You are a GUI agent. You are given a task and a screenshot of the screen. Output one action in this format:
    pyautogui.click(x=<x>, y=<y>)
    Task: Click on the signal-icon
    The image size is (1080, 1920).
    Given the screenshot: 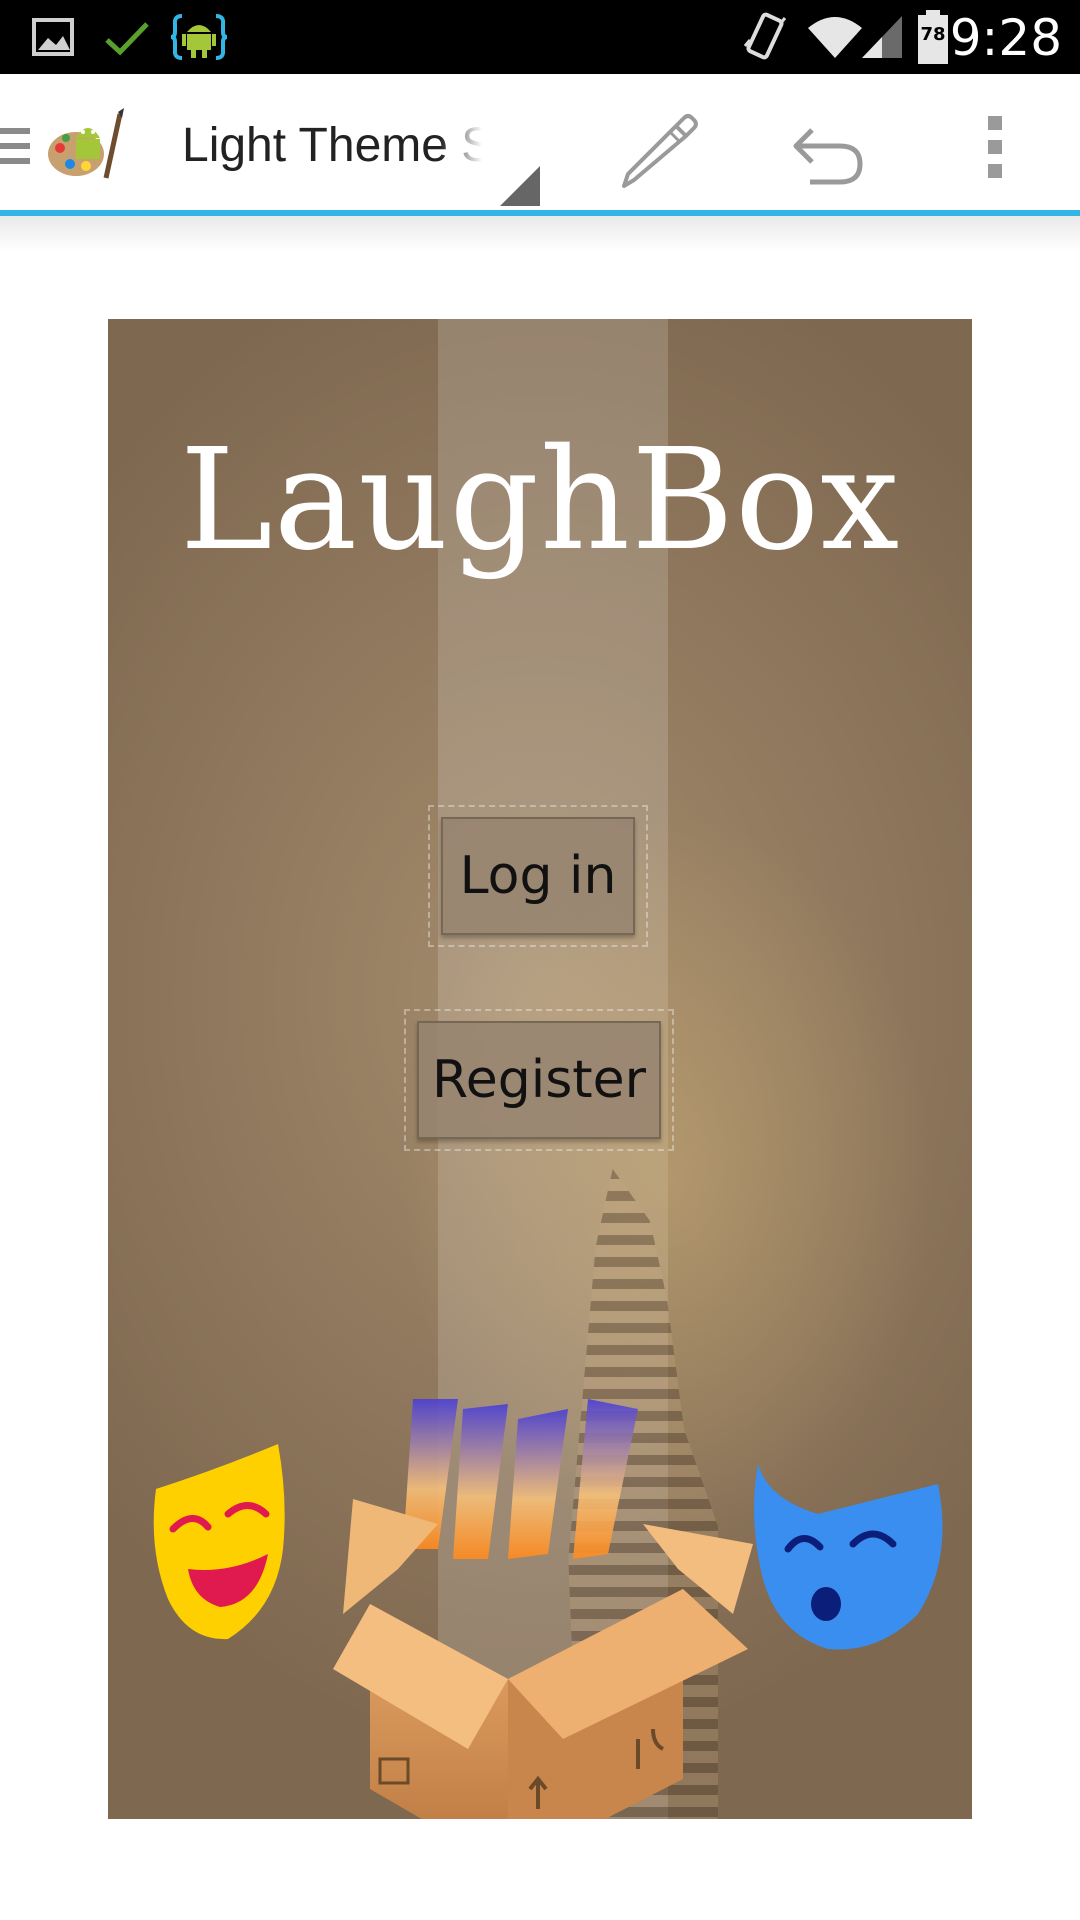 What is the action you would take?
    pyautogui.click(x=882, y=37)
    